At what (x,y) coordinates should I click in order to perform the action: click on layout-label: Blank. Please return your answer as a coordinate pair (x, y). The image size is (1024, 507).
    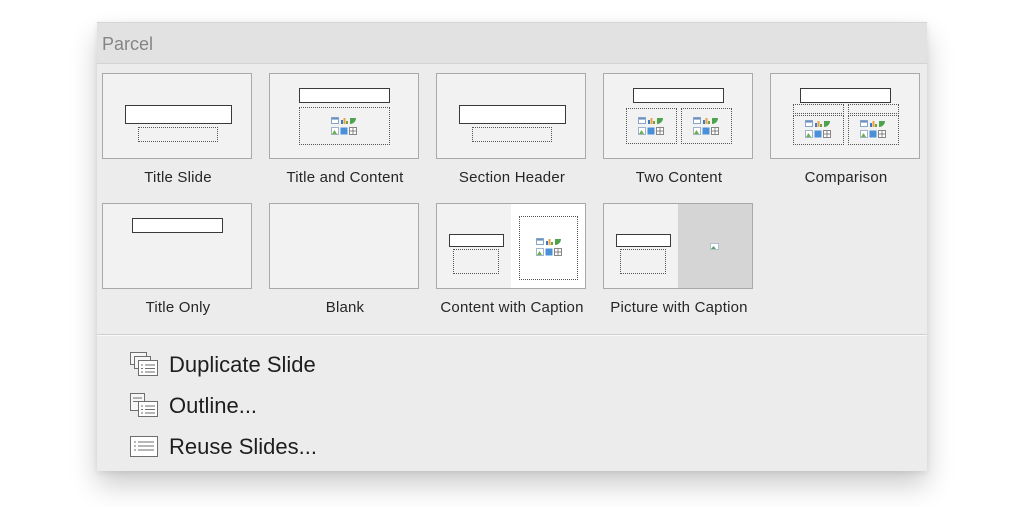
    Looking at the image, I should click on (345, 307).